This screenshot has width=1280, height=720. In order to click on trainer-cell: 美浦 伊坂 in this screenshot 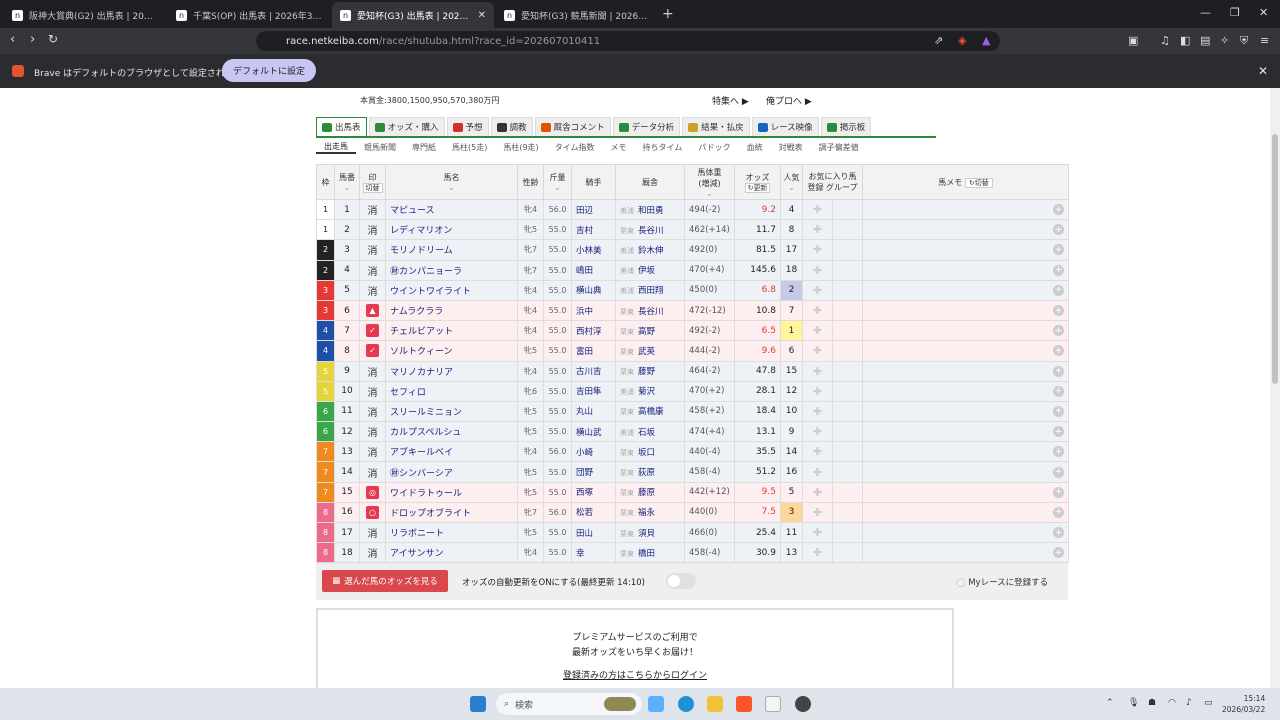, I will do `click(650, 270)`.